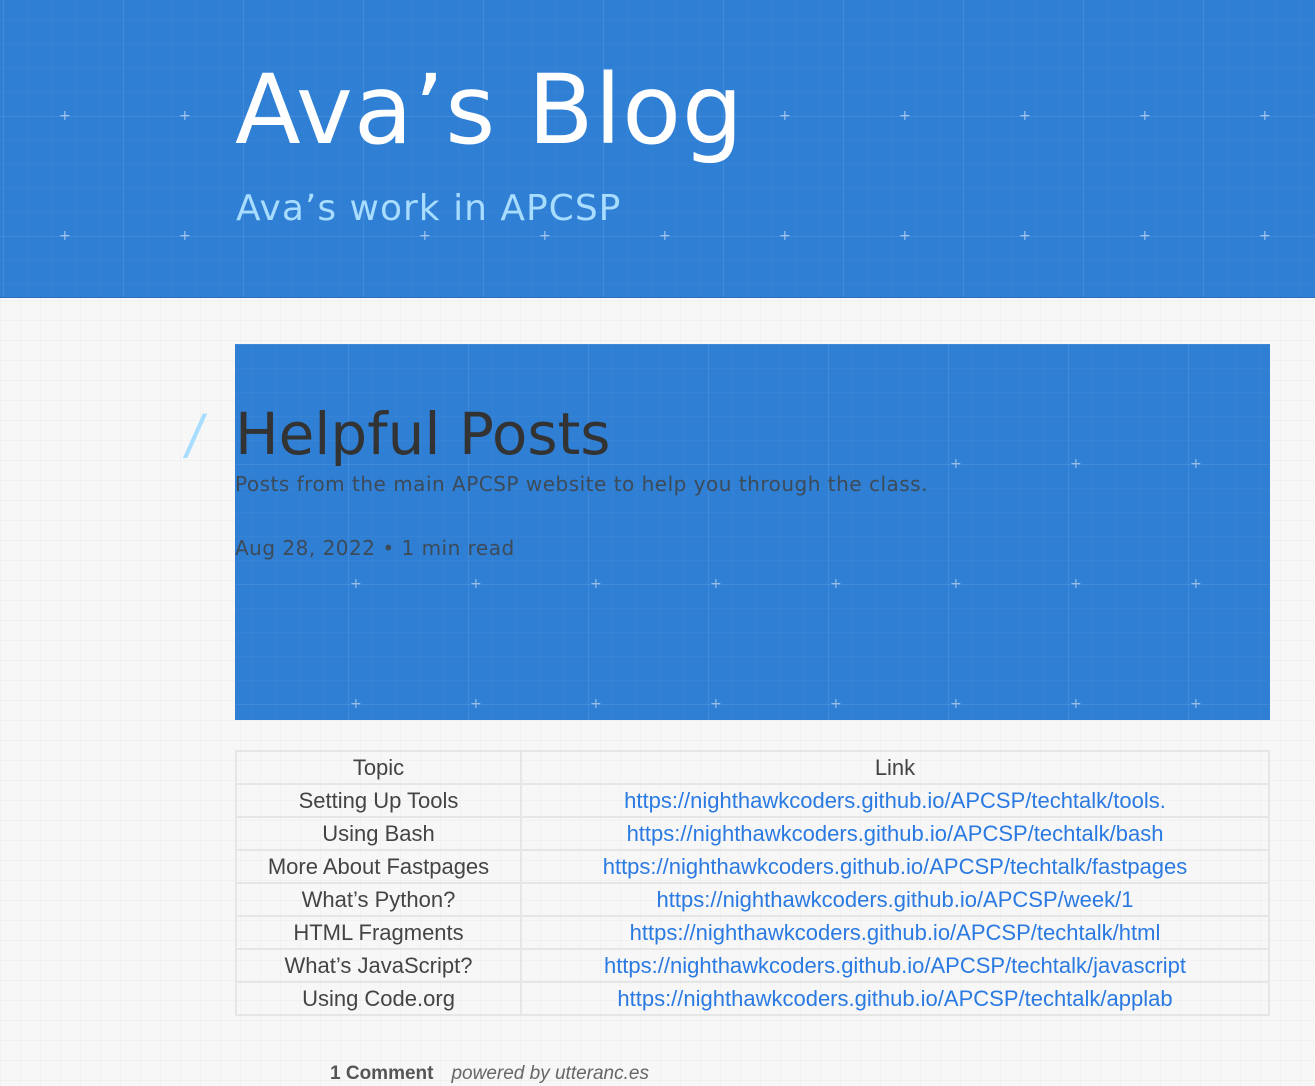 The width and height of the screenshot is (1315, 1086). Describe the element at coordinates (195, 434) in the screenshot. I see `post-anchor-link: /` at that location.